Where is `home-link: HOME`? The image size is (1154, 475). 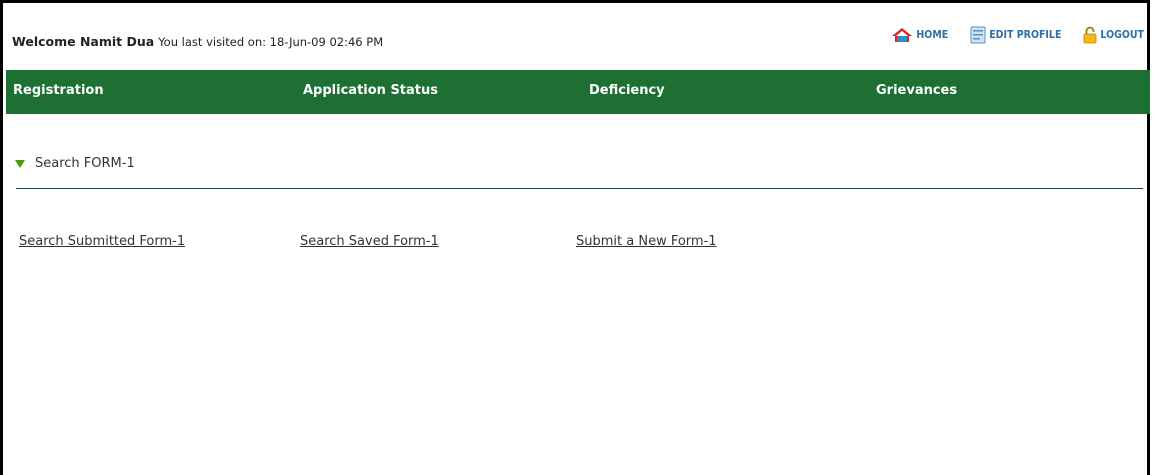 home-link: HOME is located at coordinates (919, 35).